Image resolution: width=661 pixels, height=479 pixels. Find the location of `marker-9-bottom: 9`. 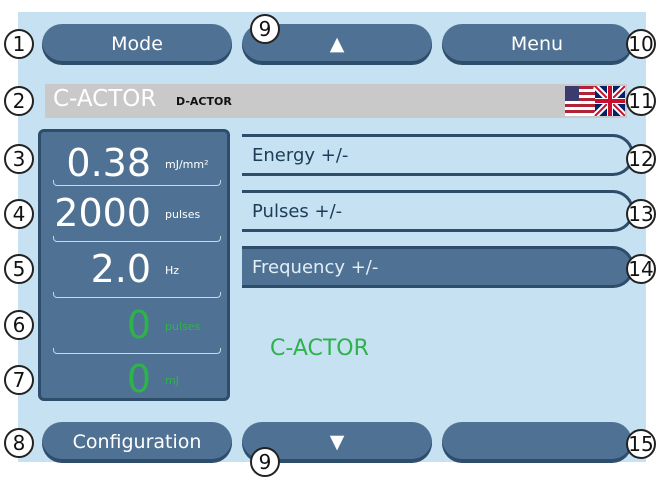

marker-9-bottom: 9 is located at coordinates (265, 462).